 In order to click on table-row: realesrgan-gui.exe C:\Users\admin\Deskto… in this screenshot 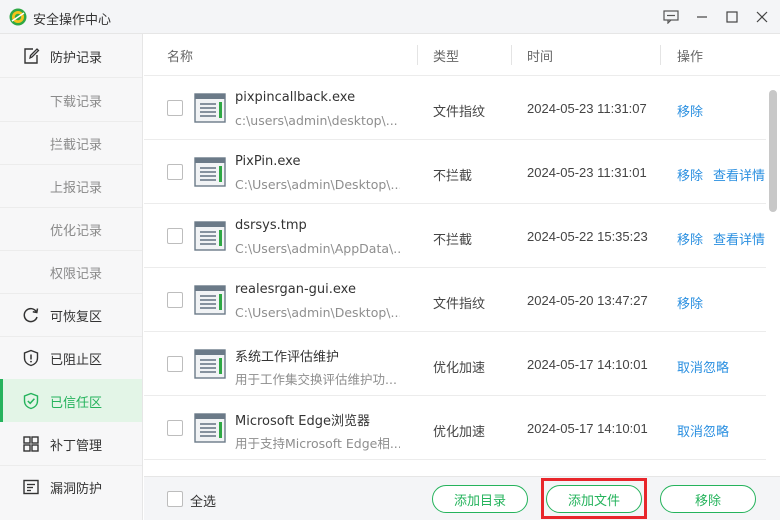, I will do `click(455, 300)`.